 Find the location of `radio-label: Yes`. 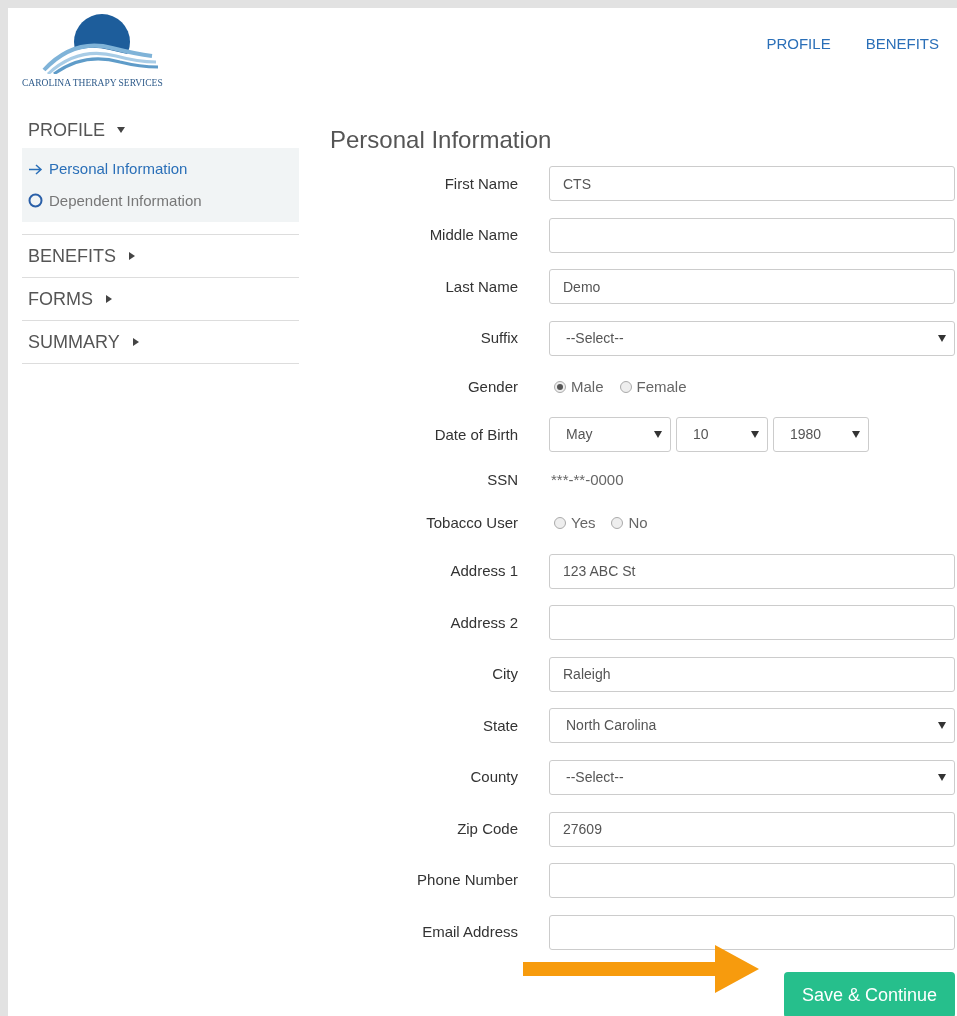

radio-label: Yes is located at coordinates (583, 523).